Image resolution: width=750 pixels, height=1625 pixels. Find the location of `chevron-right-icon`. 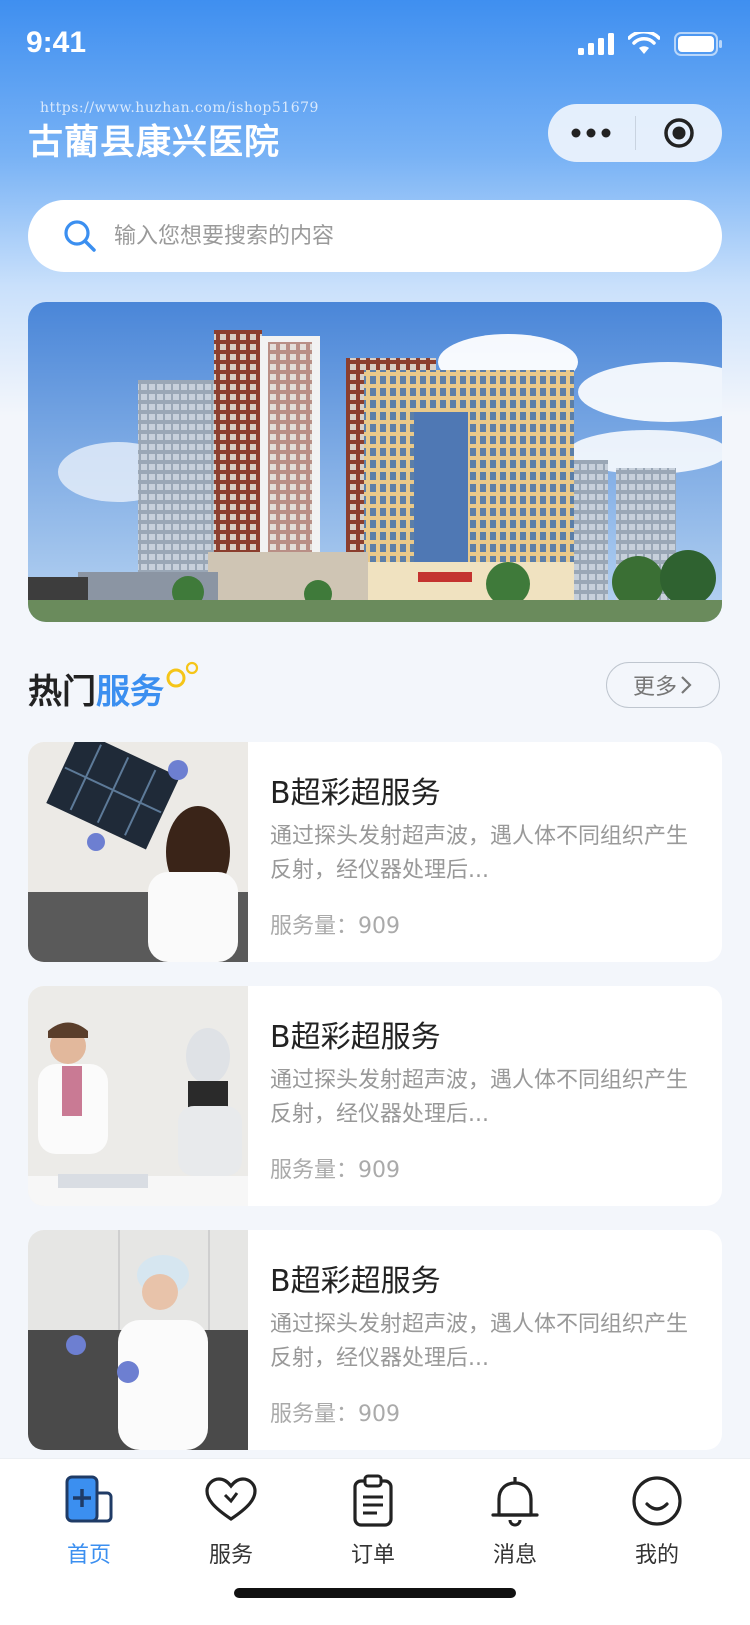

chevron-right-icon is located at coordinates (686, 685).